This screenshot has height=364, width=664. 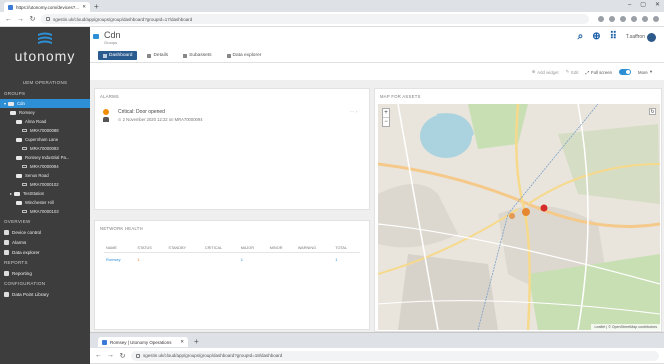 I want to click on sidebar-item-device-control: Device control, so click(x=45, y=232).